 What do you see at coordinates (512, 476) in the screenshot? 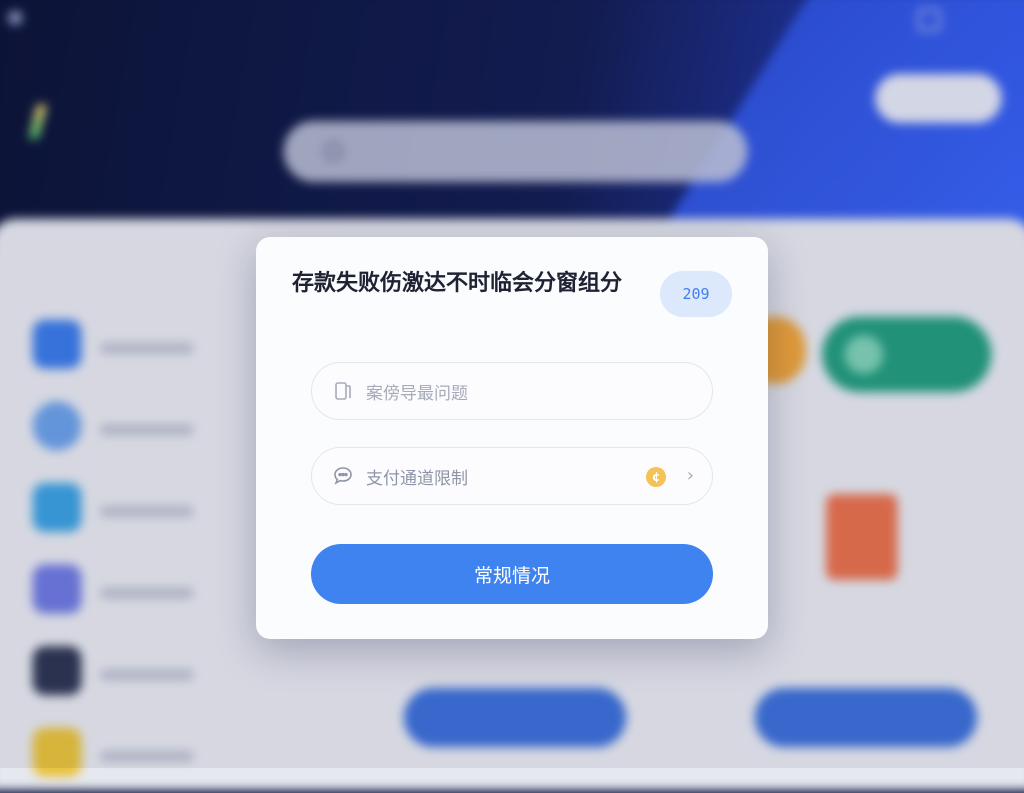
I see `reason-option-2: 支付通道限制 ¢ ›` at bounding box center [512, 476].